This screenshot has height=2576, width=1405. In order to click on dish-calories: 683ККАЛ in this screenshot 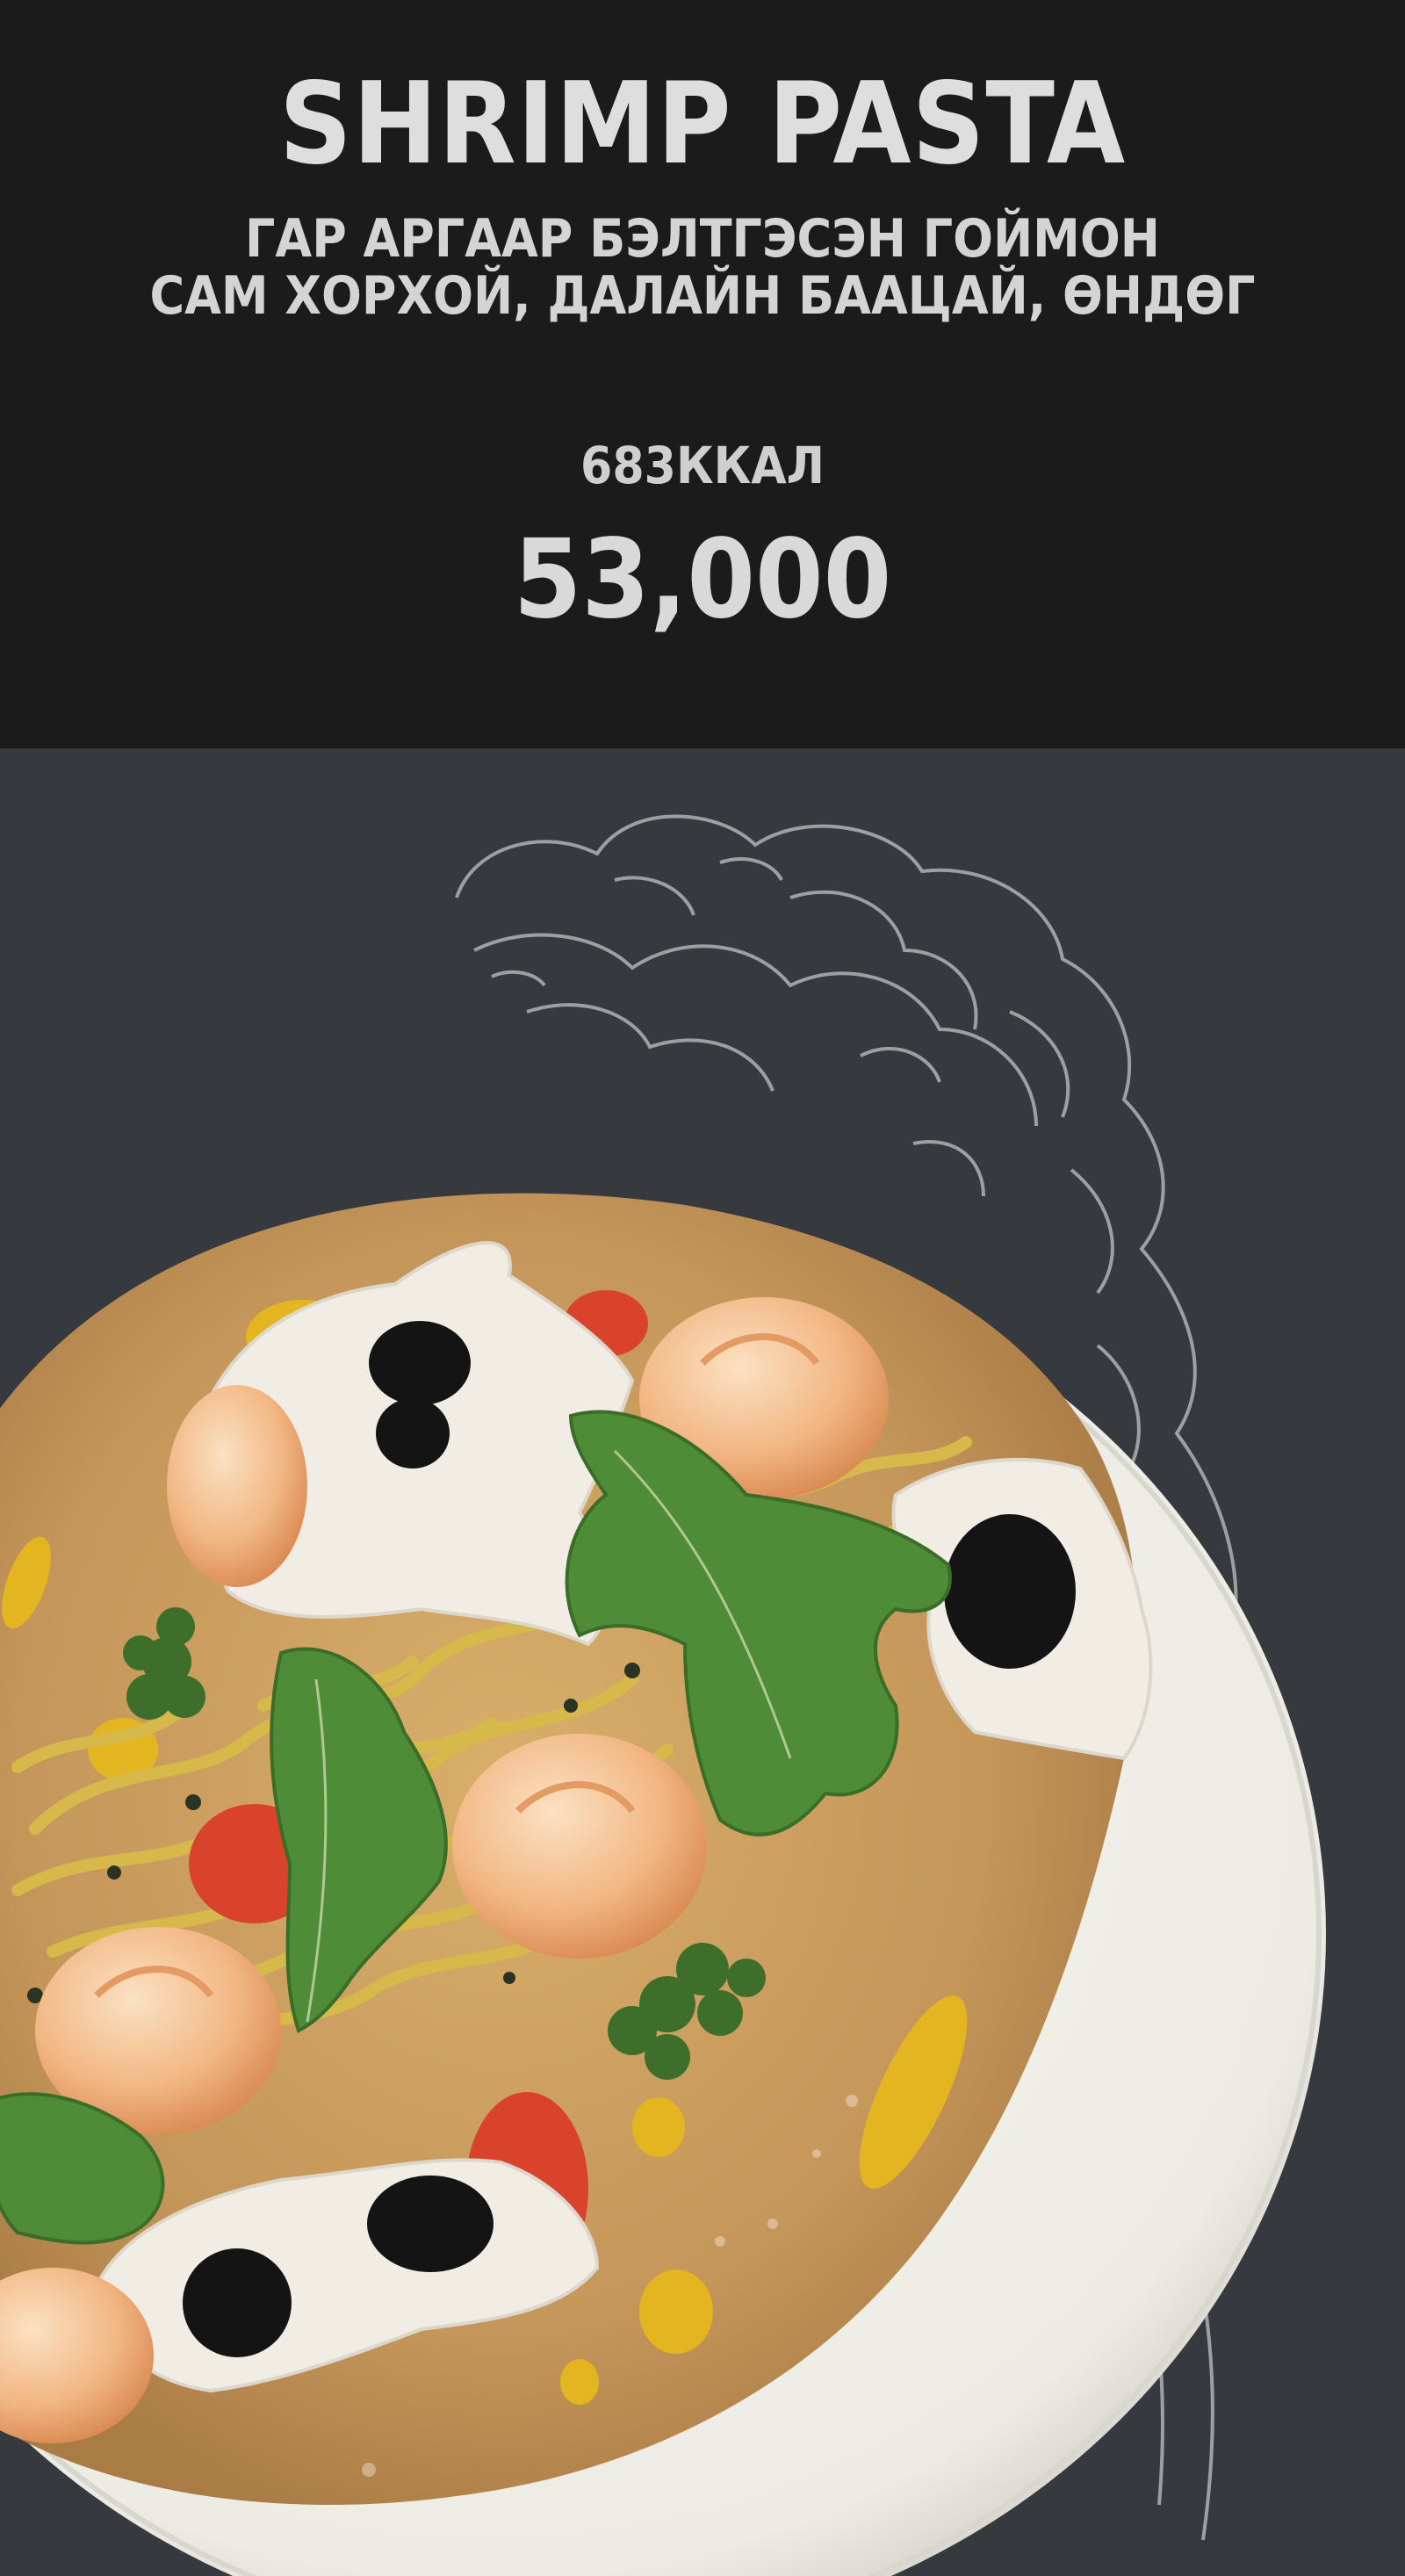, I will do `click(703, 465)`.